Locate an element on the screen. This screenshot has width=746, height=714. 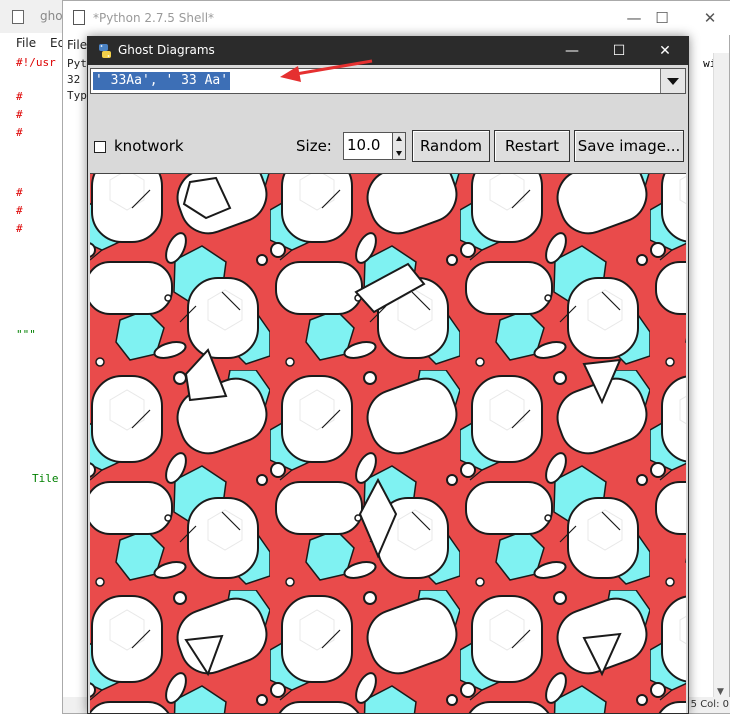
size-spinner is located at coordinates (399, 146).